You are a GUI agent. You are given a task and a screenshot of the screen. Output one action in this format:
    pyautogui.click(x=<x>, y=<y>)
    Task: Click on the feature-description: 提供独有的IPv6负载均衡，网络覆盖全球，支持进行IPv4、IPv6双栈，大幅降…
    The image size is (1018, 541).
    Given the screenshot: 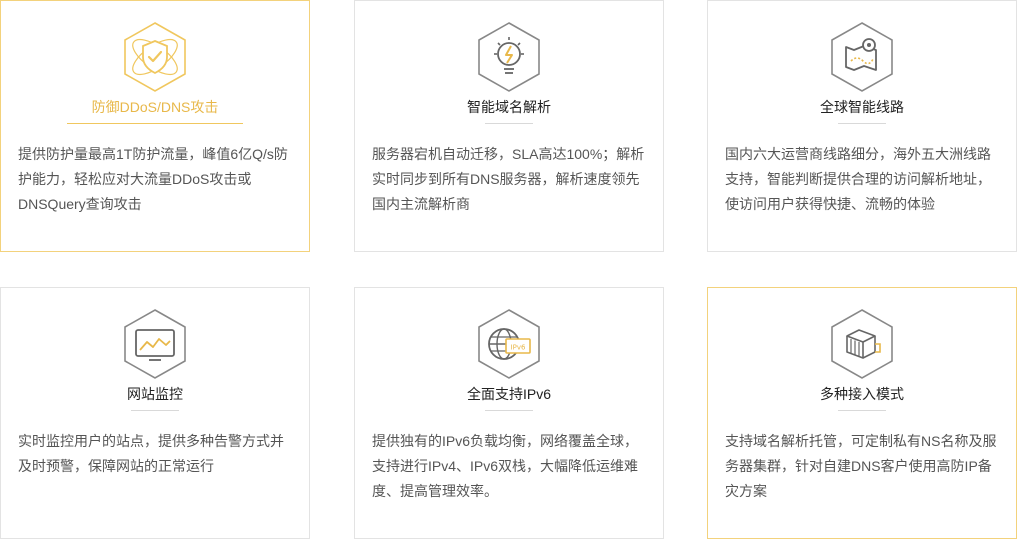 What is the action you would take?
    pyautogui.click(x=505, y=466)
    